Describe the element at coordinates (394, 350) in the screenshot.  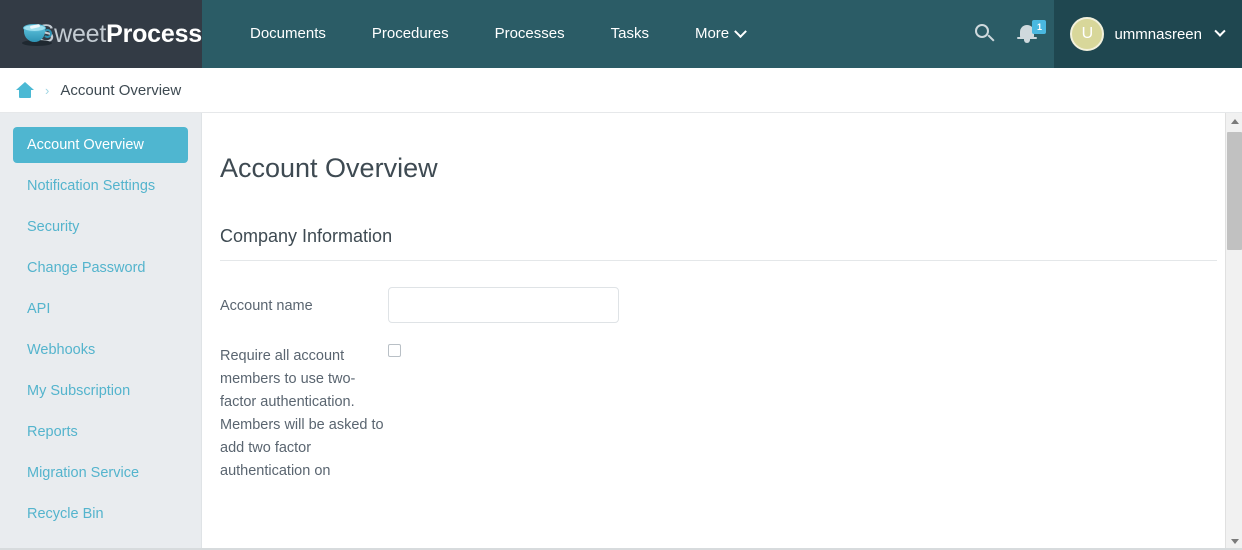
I see `two-factor-checkbox` at that location.